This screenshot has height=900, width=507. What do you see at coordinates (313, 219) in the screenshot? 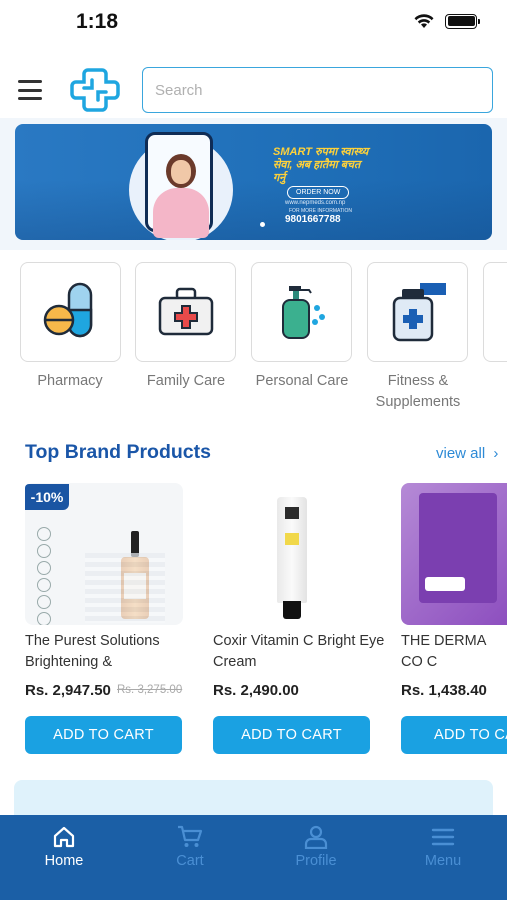
I see `banner-phone-number: 9801667788` at bounding box center [313, 219].